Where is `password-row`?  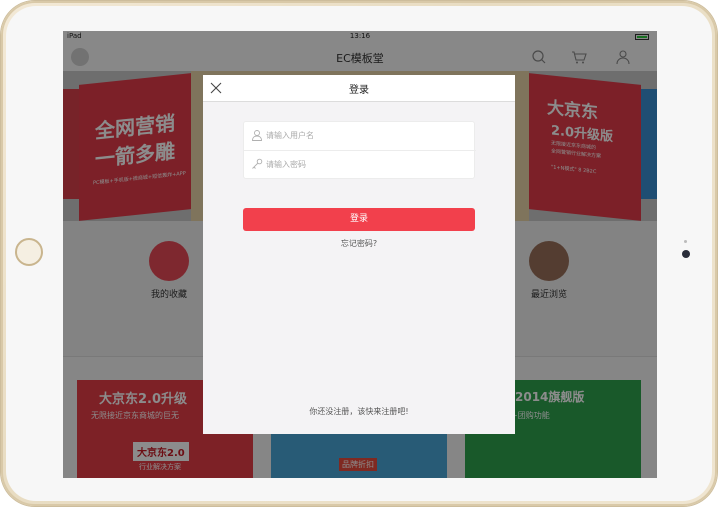 password-row is located at coordinates (360, 165).